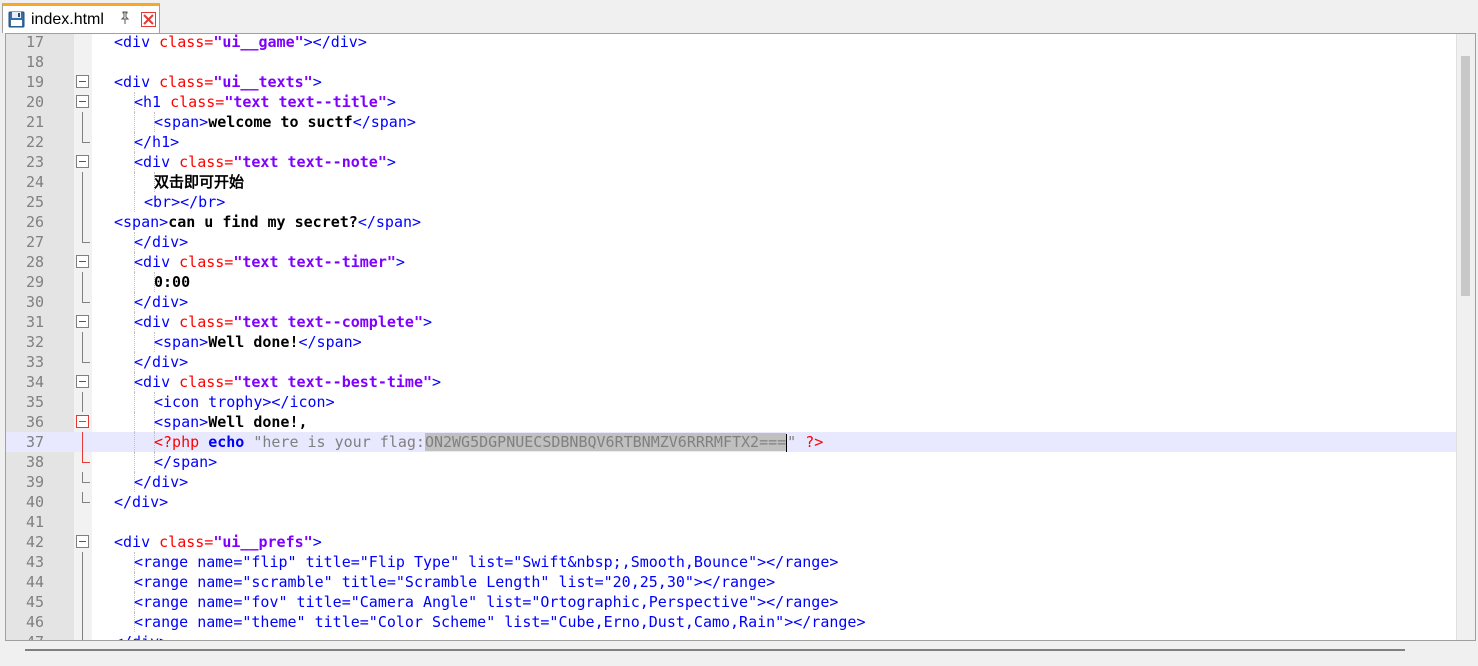  I want to click on code-text: <span>welcome to suctf</span>, so click(285, 122).